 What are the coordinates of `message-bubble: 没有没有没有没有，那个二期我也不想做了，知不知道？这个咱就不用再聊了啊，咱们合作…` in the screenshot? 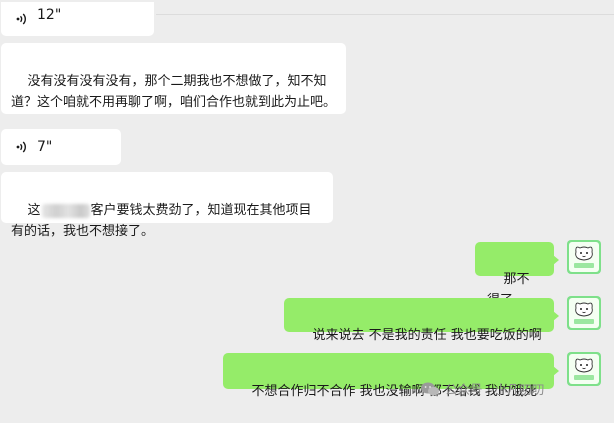 It's located at (173, 78).